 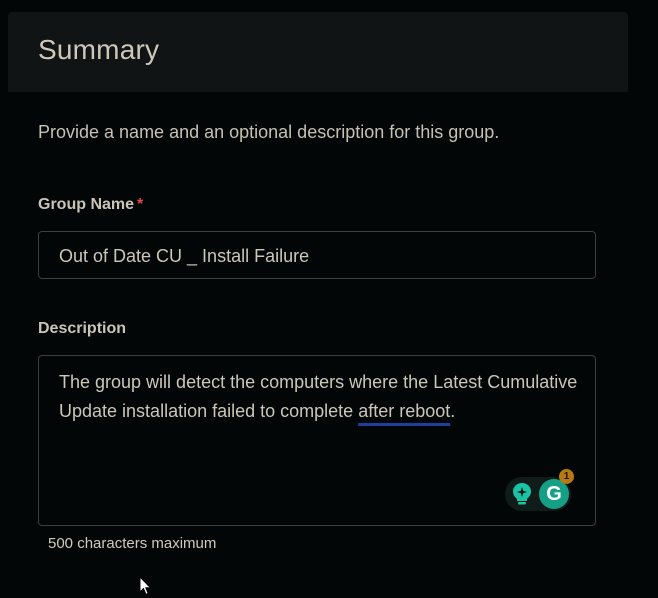 I want to click on lightbulb-sparkle-icon, so click(x=522, y=494).